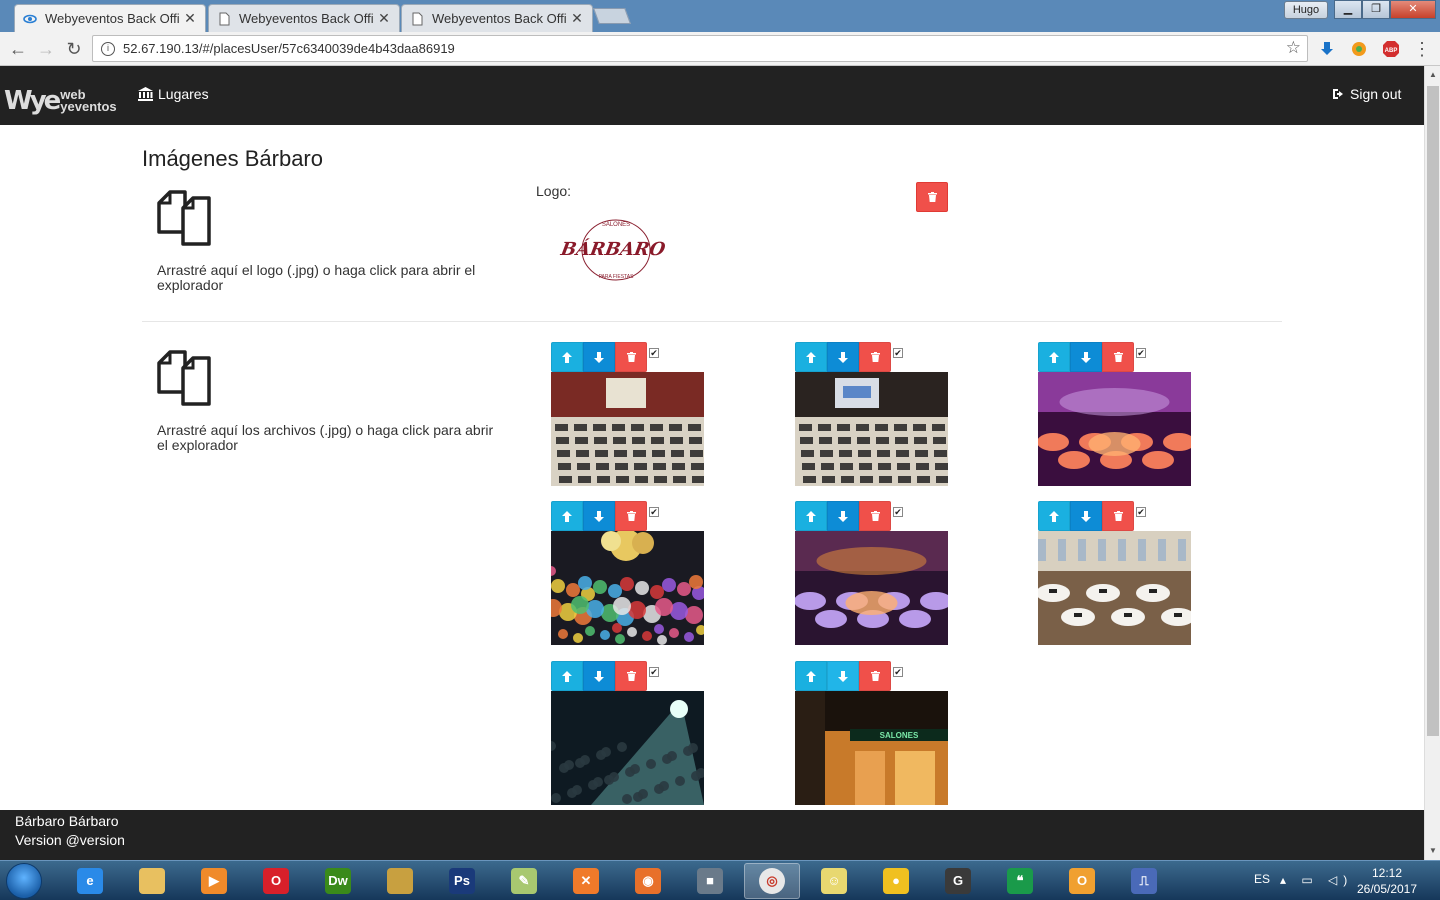  I want to click on taskbar-firefox-icon: ◉, so click(648, 881).